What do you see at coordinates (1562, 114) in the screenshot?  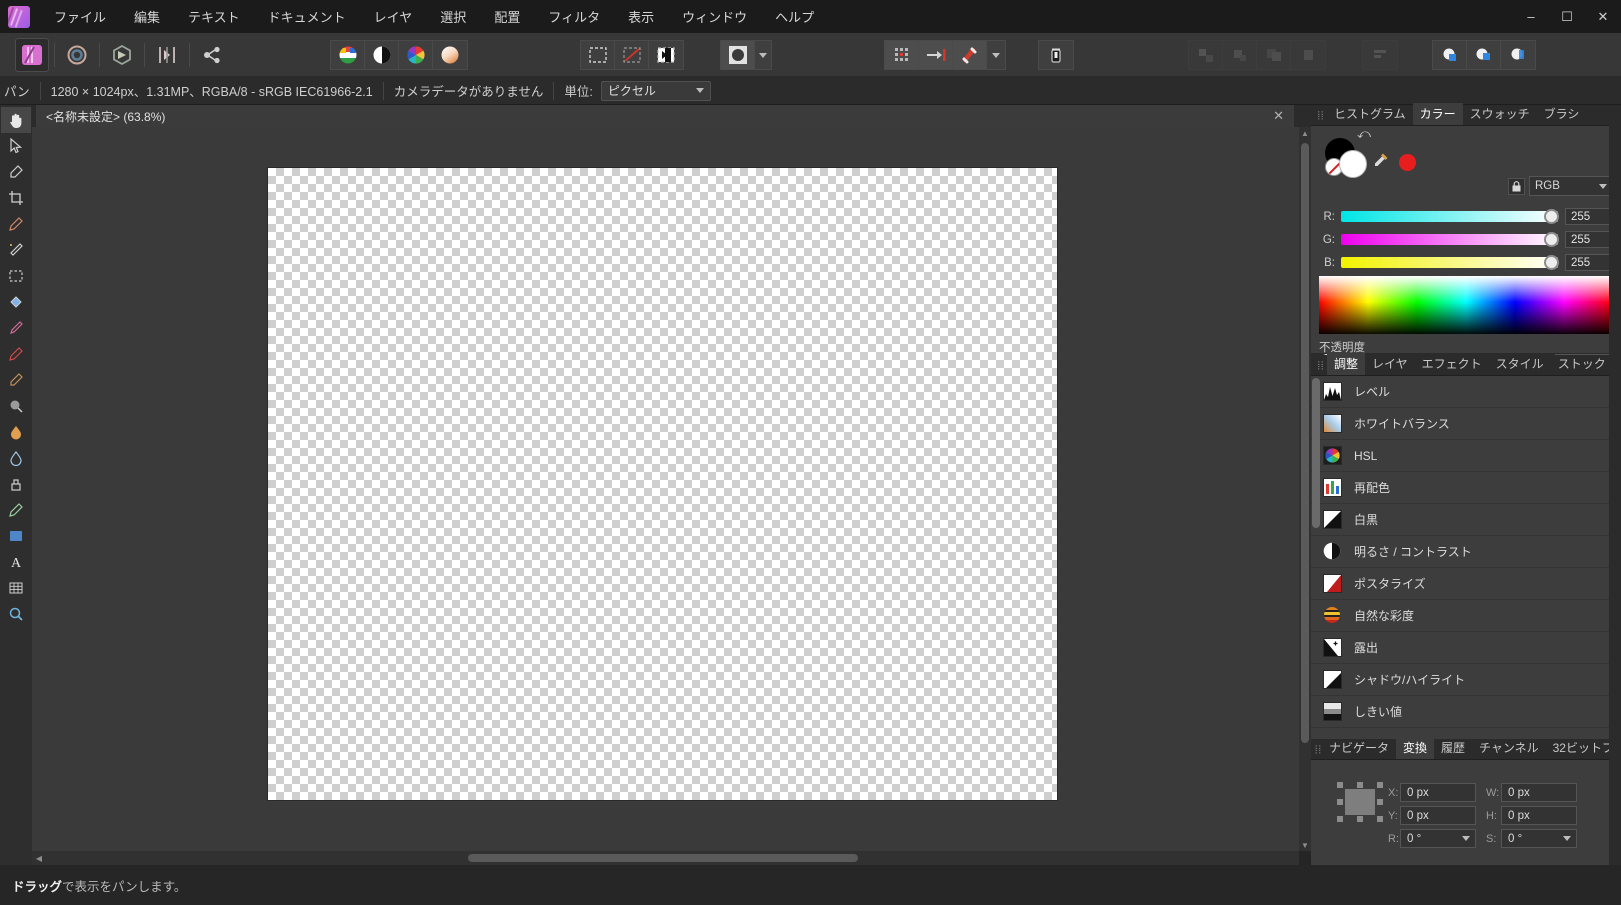 I see `tab-brushes: ブラシ` at bounding box center [1562, 114].